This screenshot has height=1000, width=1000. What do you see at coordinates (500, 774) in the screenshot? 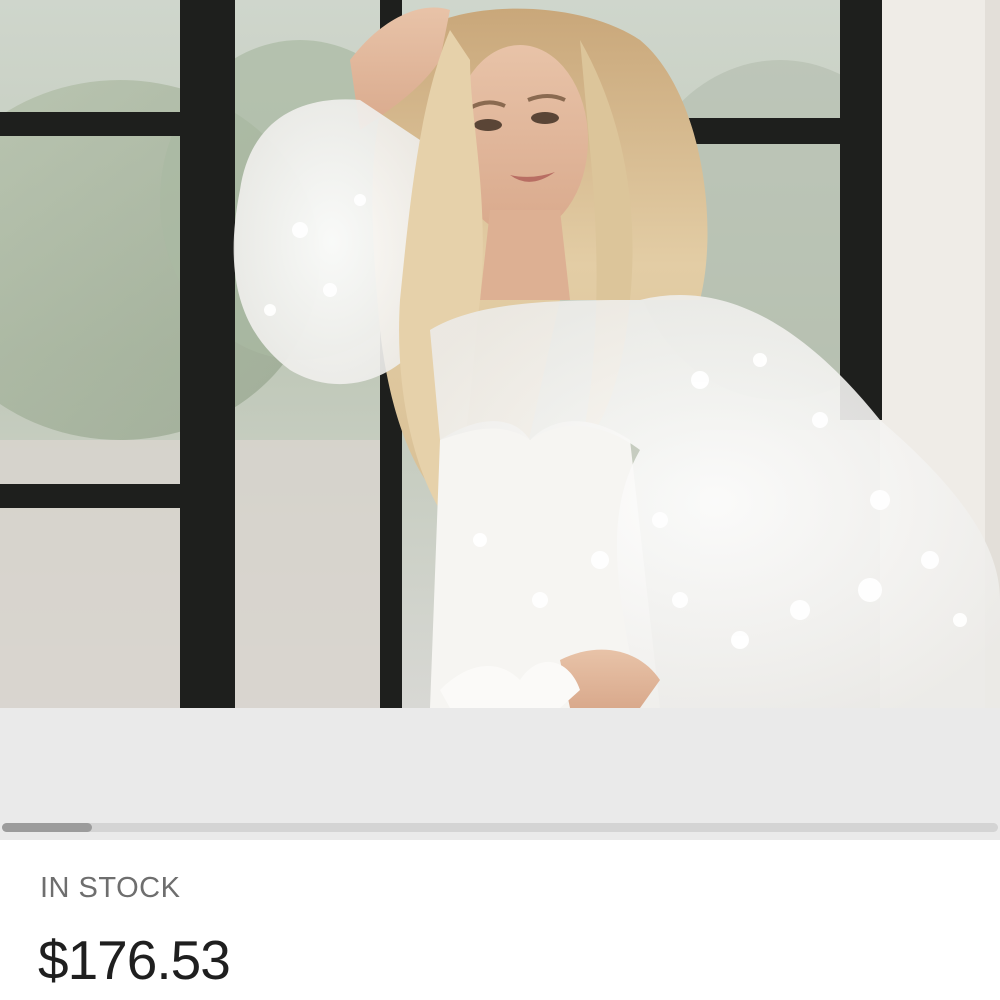
I see `gallery-strip` at bounding box center [500, 774].